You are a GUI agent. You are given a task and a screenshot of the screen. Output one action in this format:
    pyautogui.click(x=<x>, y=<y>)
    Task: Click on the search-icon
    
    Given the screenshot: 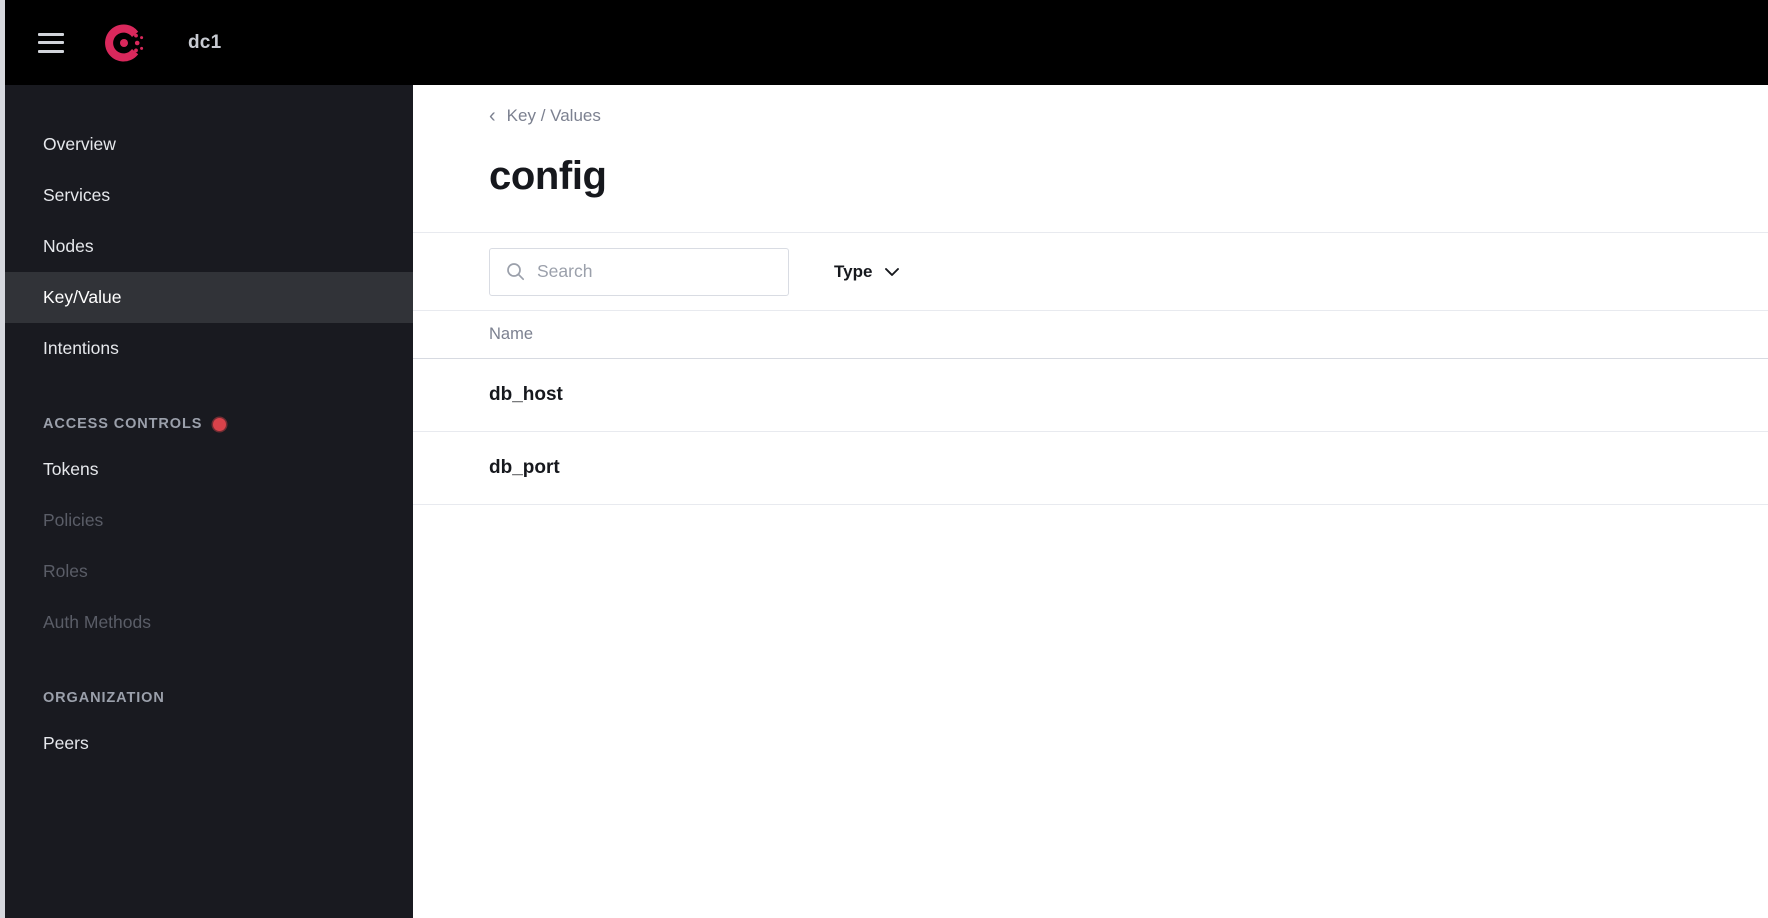 What is the action you would take?
    pyautogui.click(x=516, y=272)
    